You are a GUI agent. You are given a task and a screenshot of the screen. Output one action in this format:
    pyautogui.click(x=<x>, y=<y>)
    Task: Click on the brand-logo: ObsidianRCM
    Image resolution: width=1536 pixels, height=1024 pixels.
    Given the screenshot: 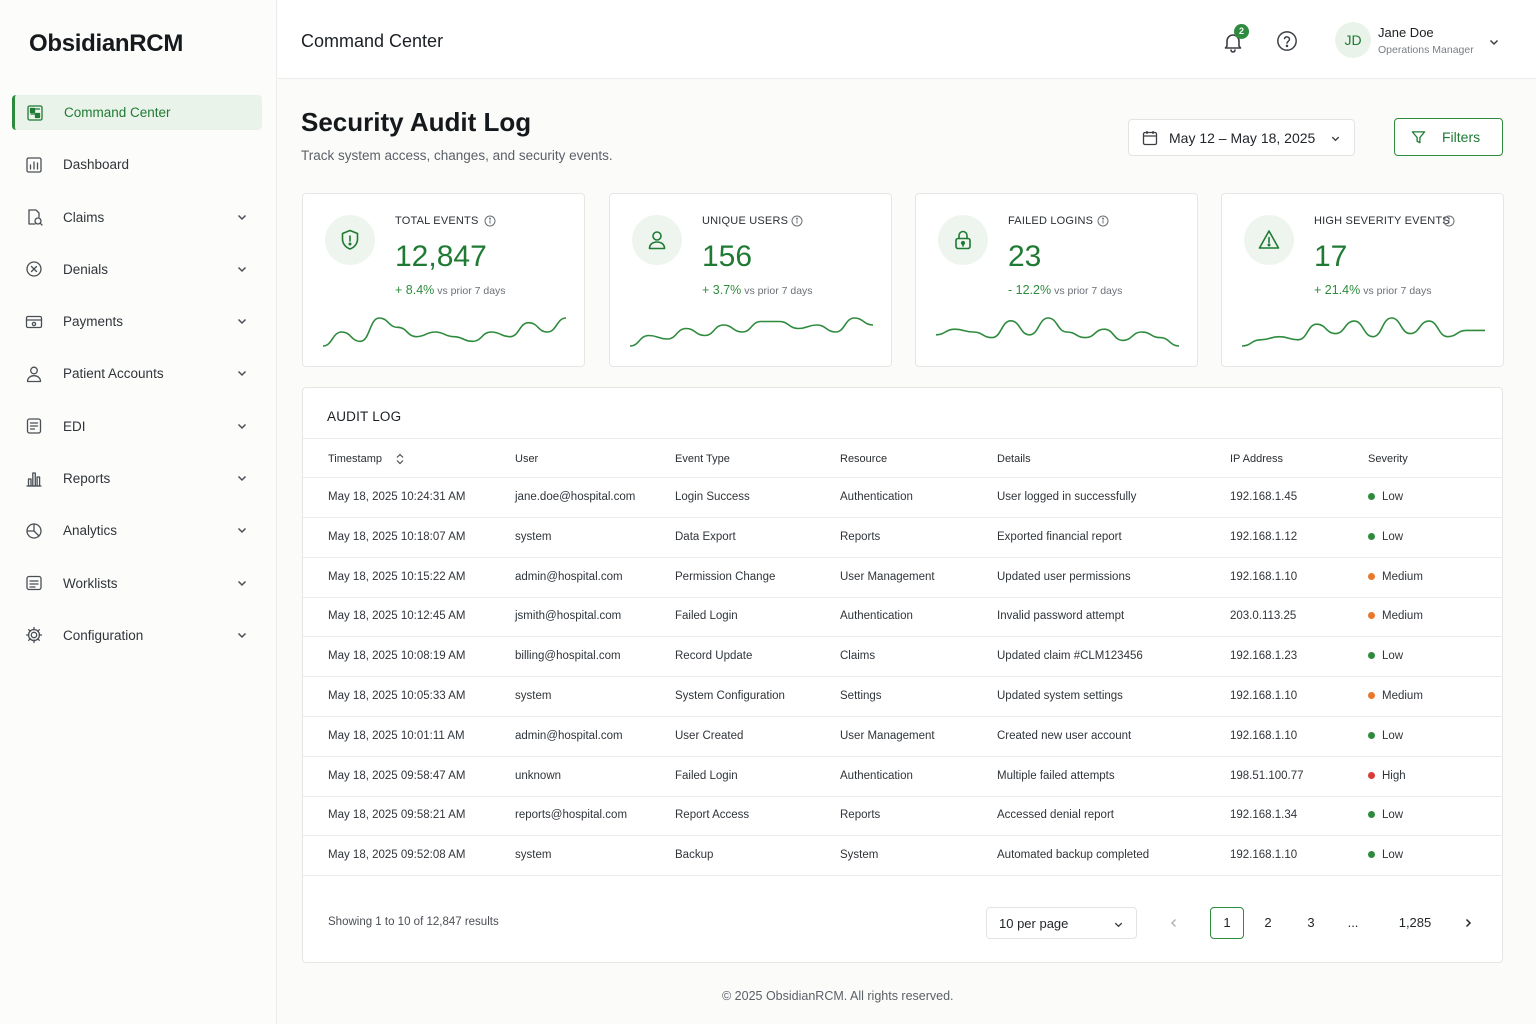 What is the action you would take?
    pyautogui.click(x=106, y=43)
    